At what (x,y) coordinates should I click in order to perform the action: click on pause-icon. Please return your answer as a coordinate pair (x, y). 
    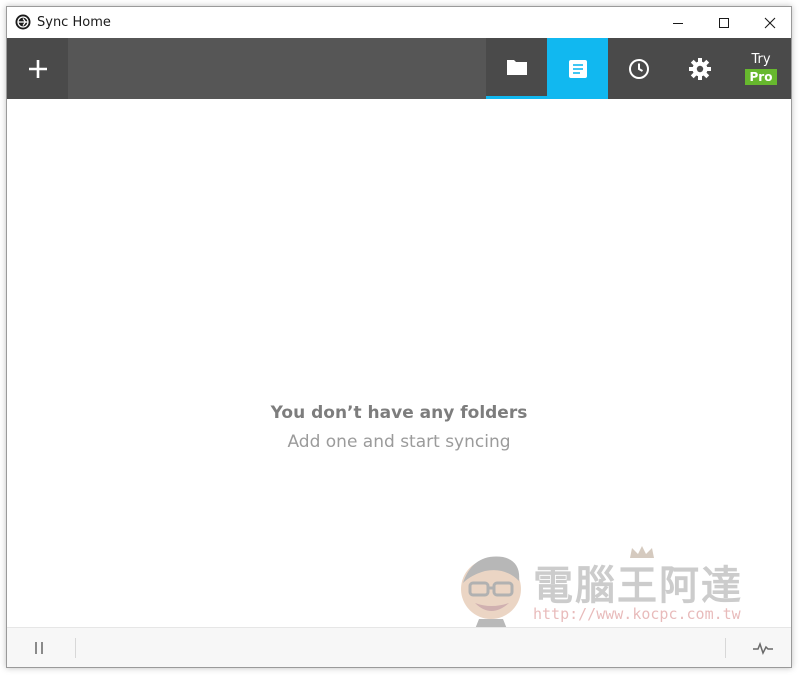
    Looking at the image, I should click on (39, 648).